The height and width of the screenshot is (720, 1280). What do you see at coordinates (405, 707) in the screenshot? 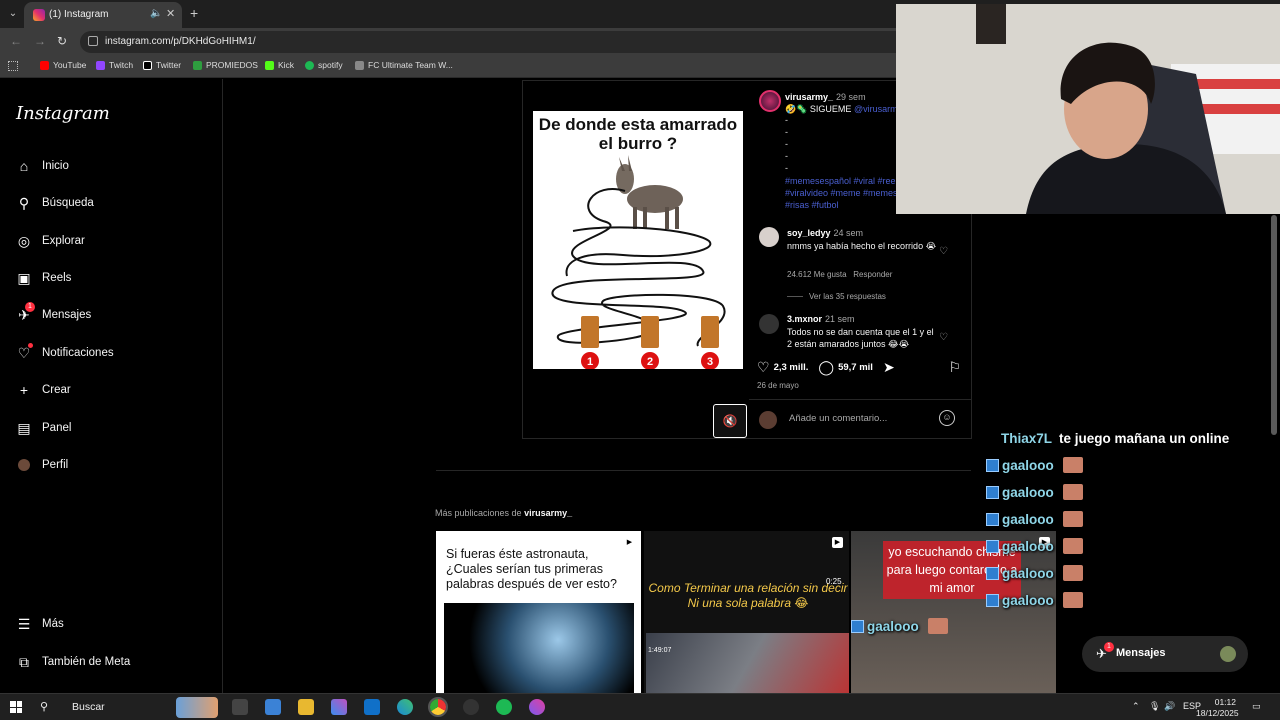
I see `edge-icon` at bounding box center [405, 707].